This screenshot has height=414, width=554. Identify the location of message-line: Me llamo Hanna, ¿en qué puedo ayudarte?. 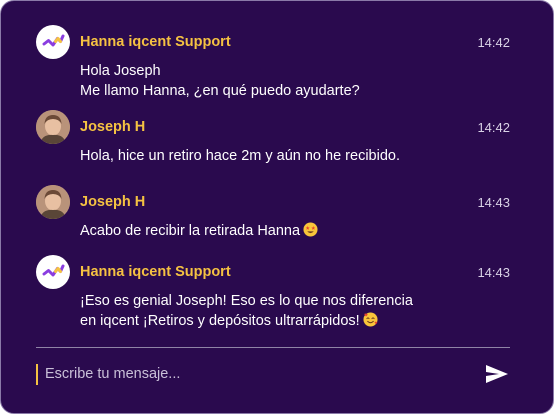
(220, 91).